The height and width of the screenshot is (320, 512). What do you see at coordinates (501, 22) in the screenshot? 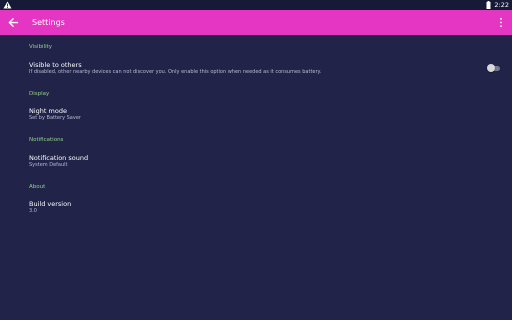
I see `more-vertical-icon` at bounding box center [501, 22].